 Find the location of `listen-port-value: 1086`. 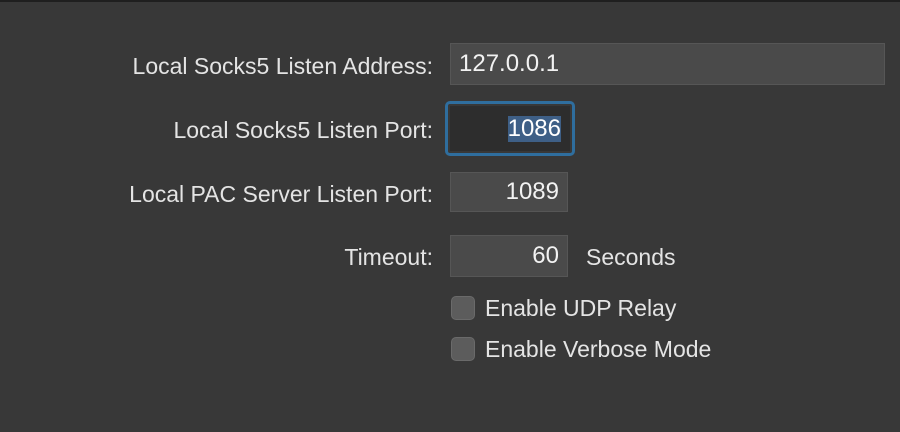

listen-port-value: 1086 is located at coordinates (534, 128).